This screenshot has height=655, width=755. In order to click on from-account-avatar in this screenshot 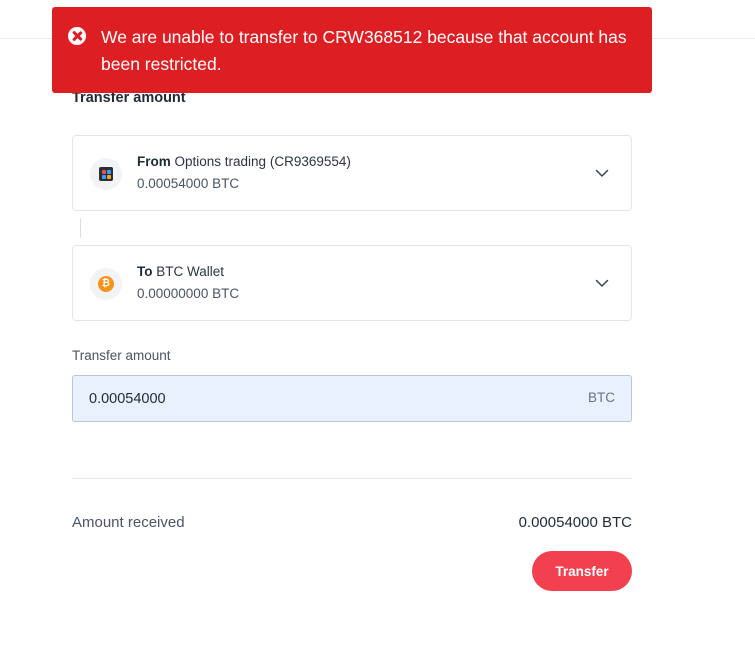, I will do `click(106, 174)`.